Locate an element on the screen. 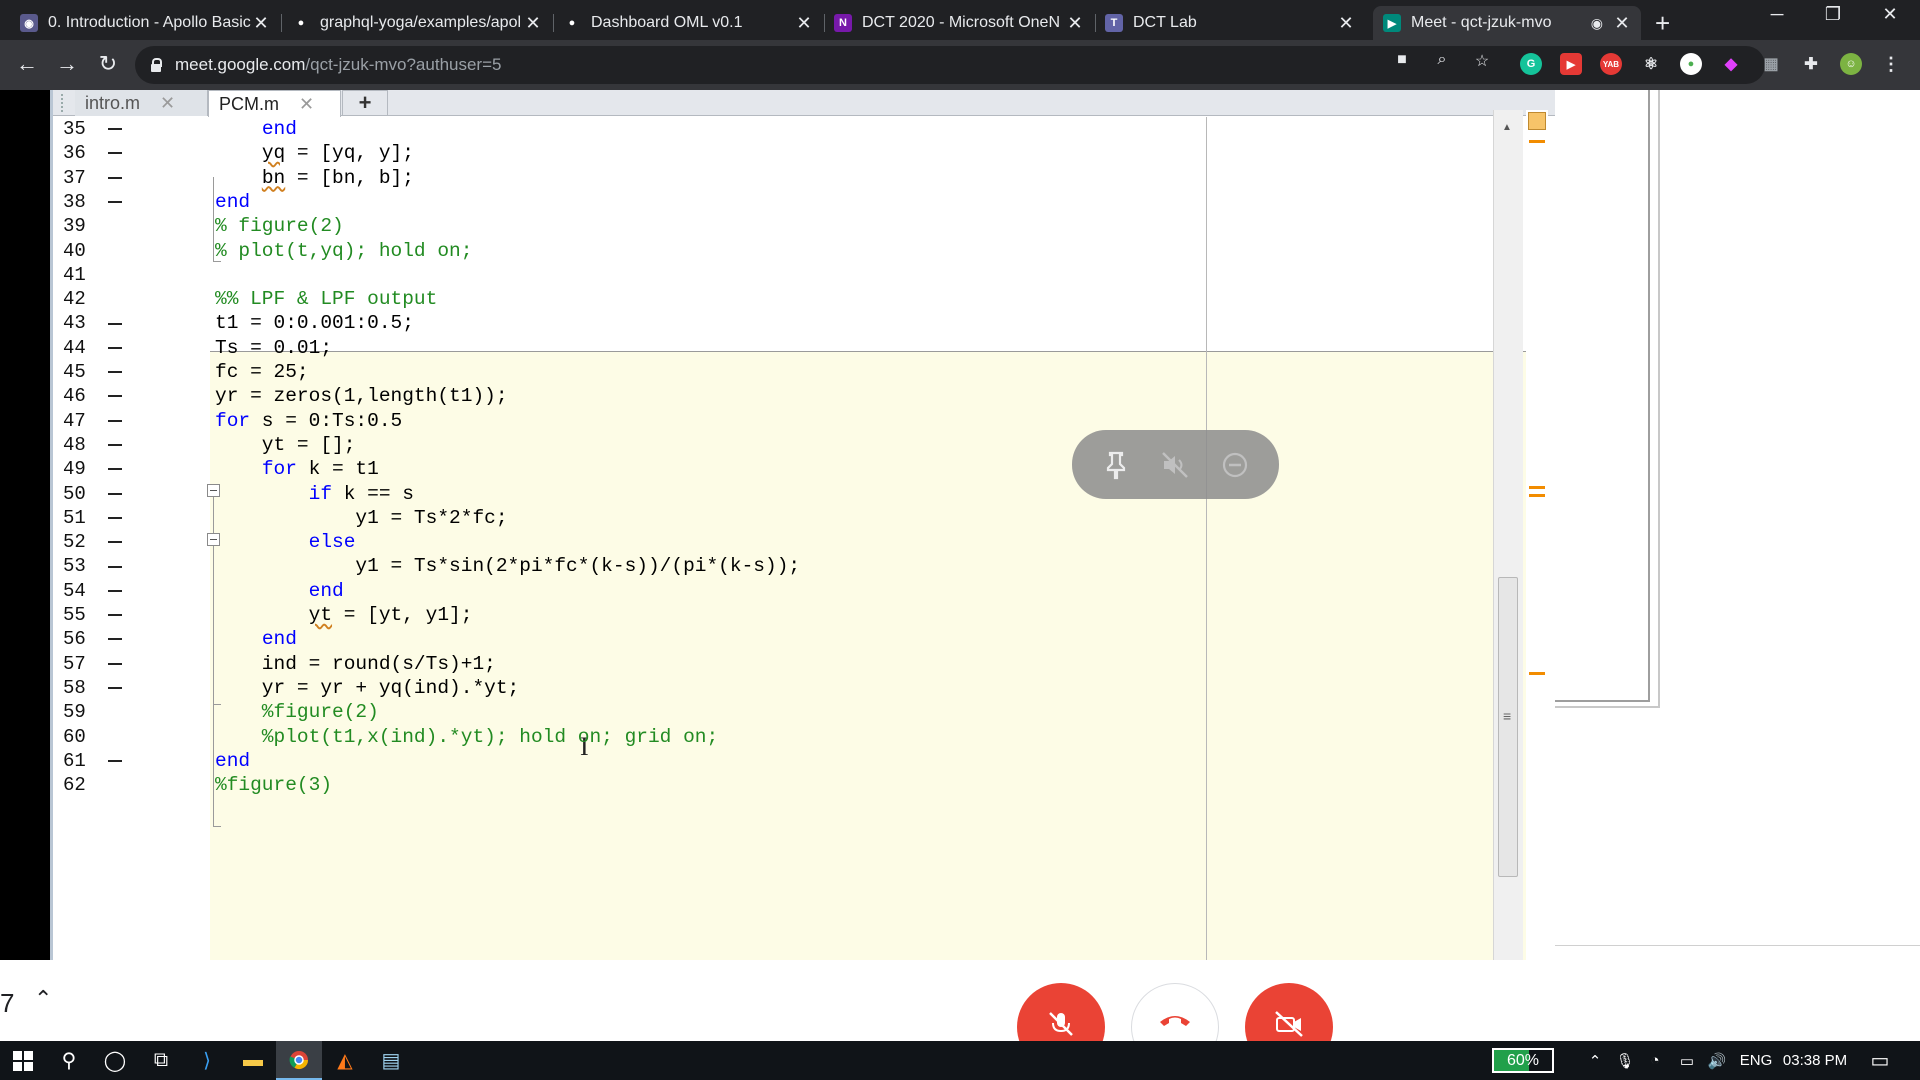  network-icon: ◔ is located at coordinates (1655, 1060).